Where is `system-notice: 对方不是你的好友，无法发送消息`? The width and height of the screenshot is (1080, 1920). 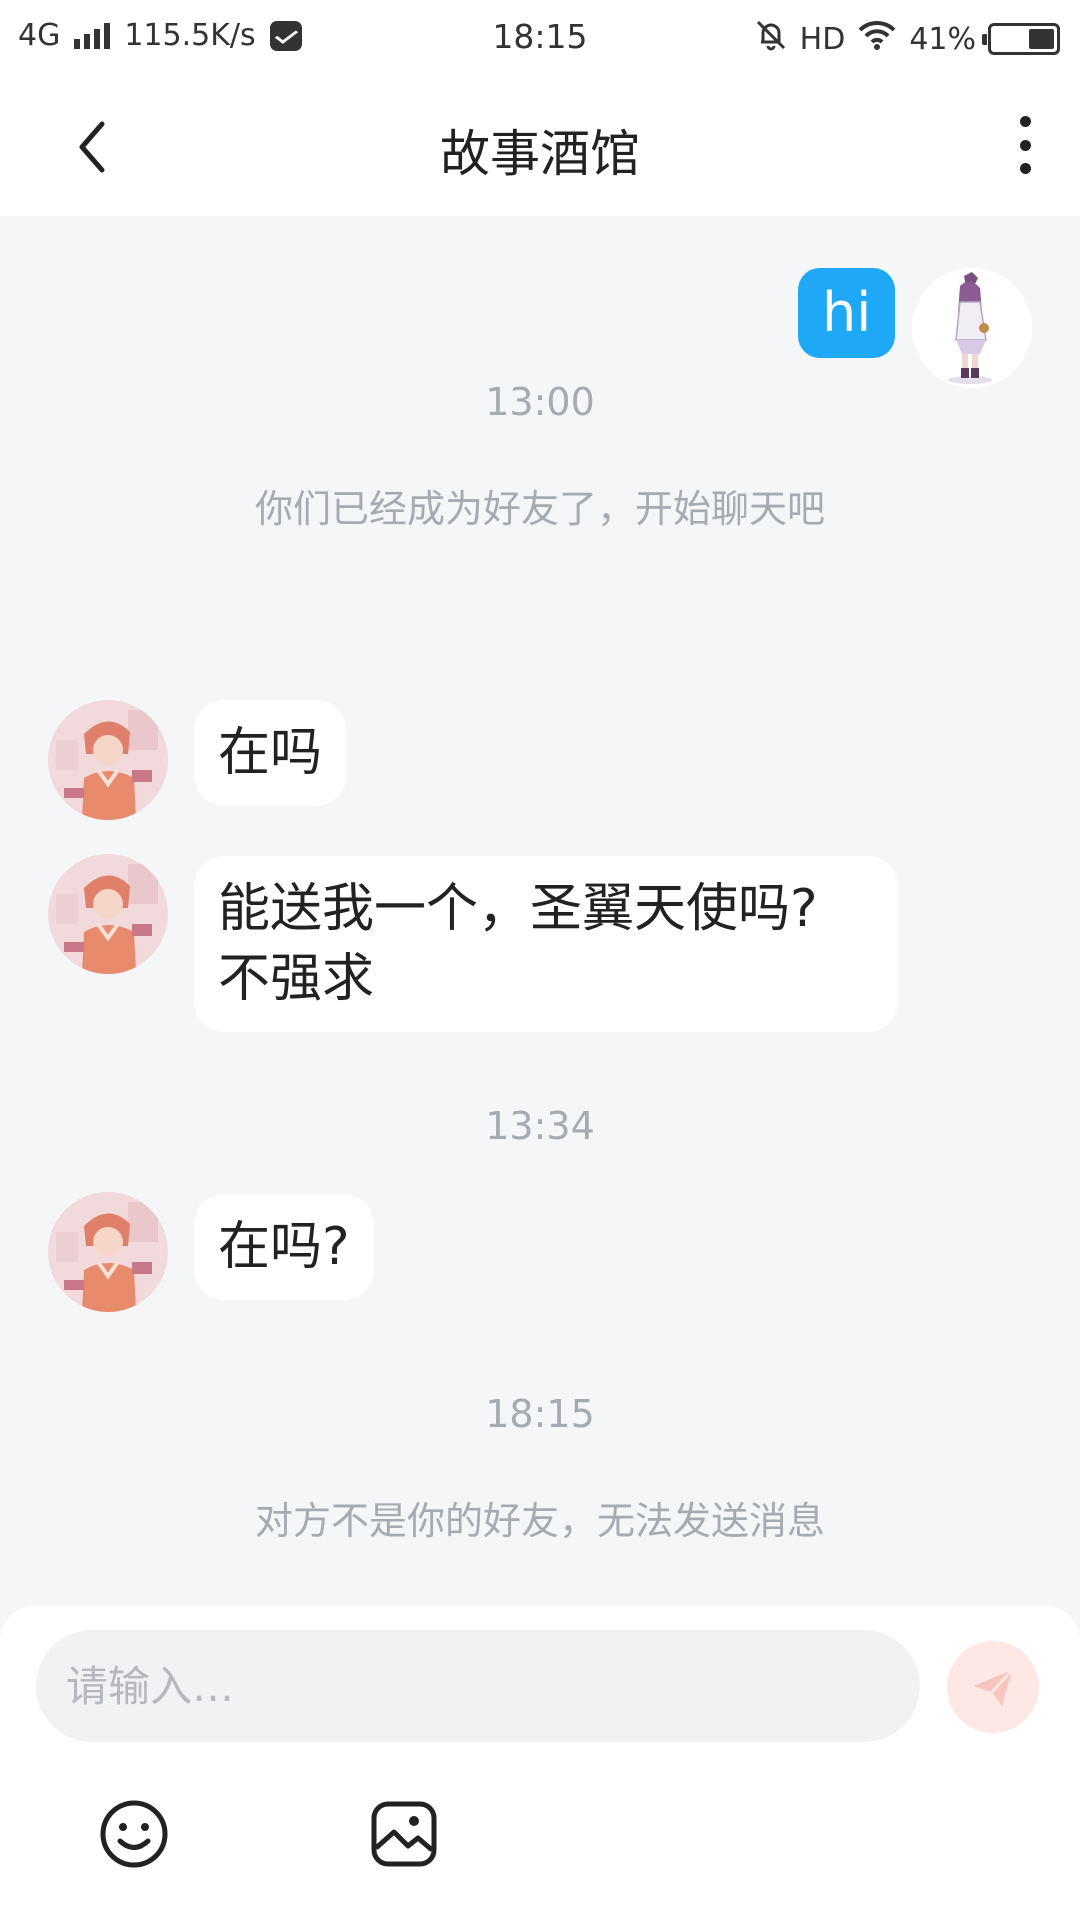 system-notice: 对方不是你的好友，无法发送消息 is located at coordinates (539, 1521).